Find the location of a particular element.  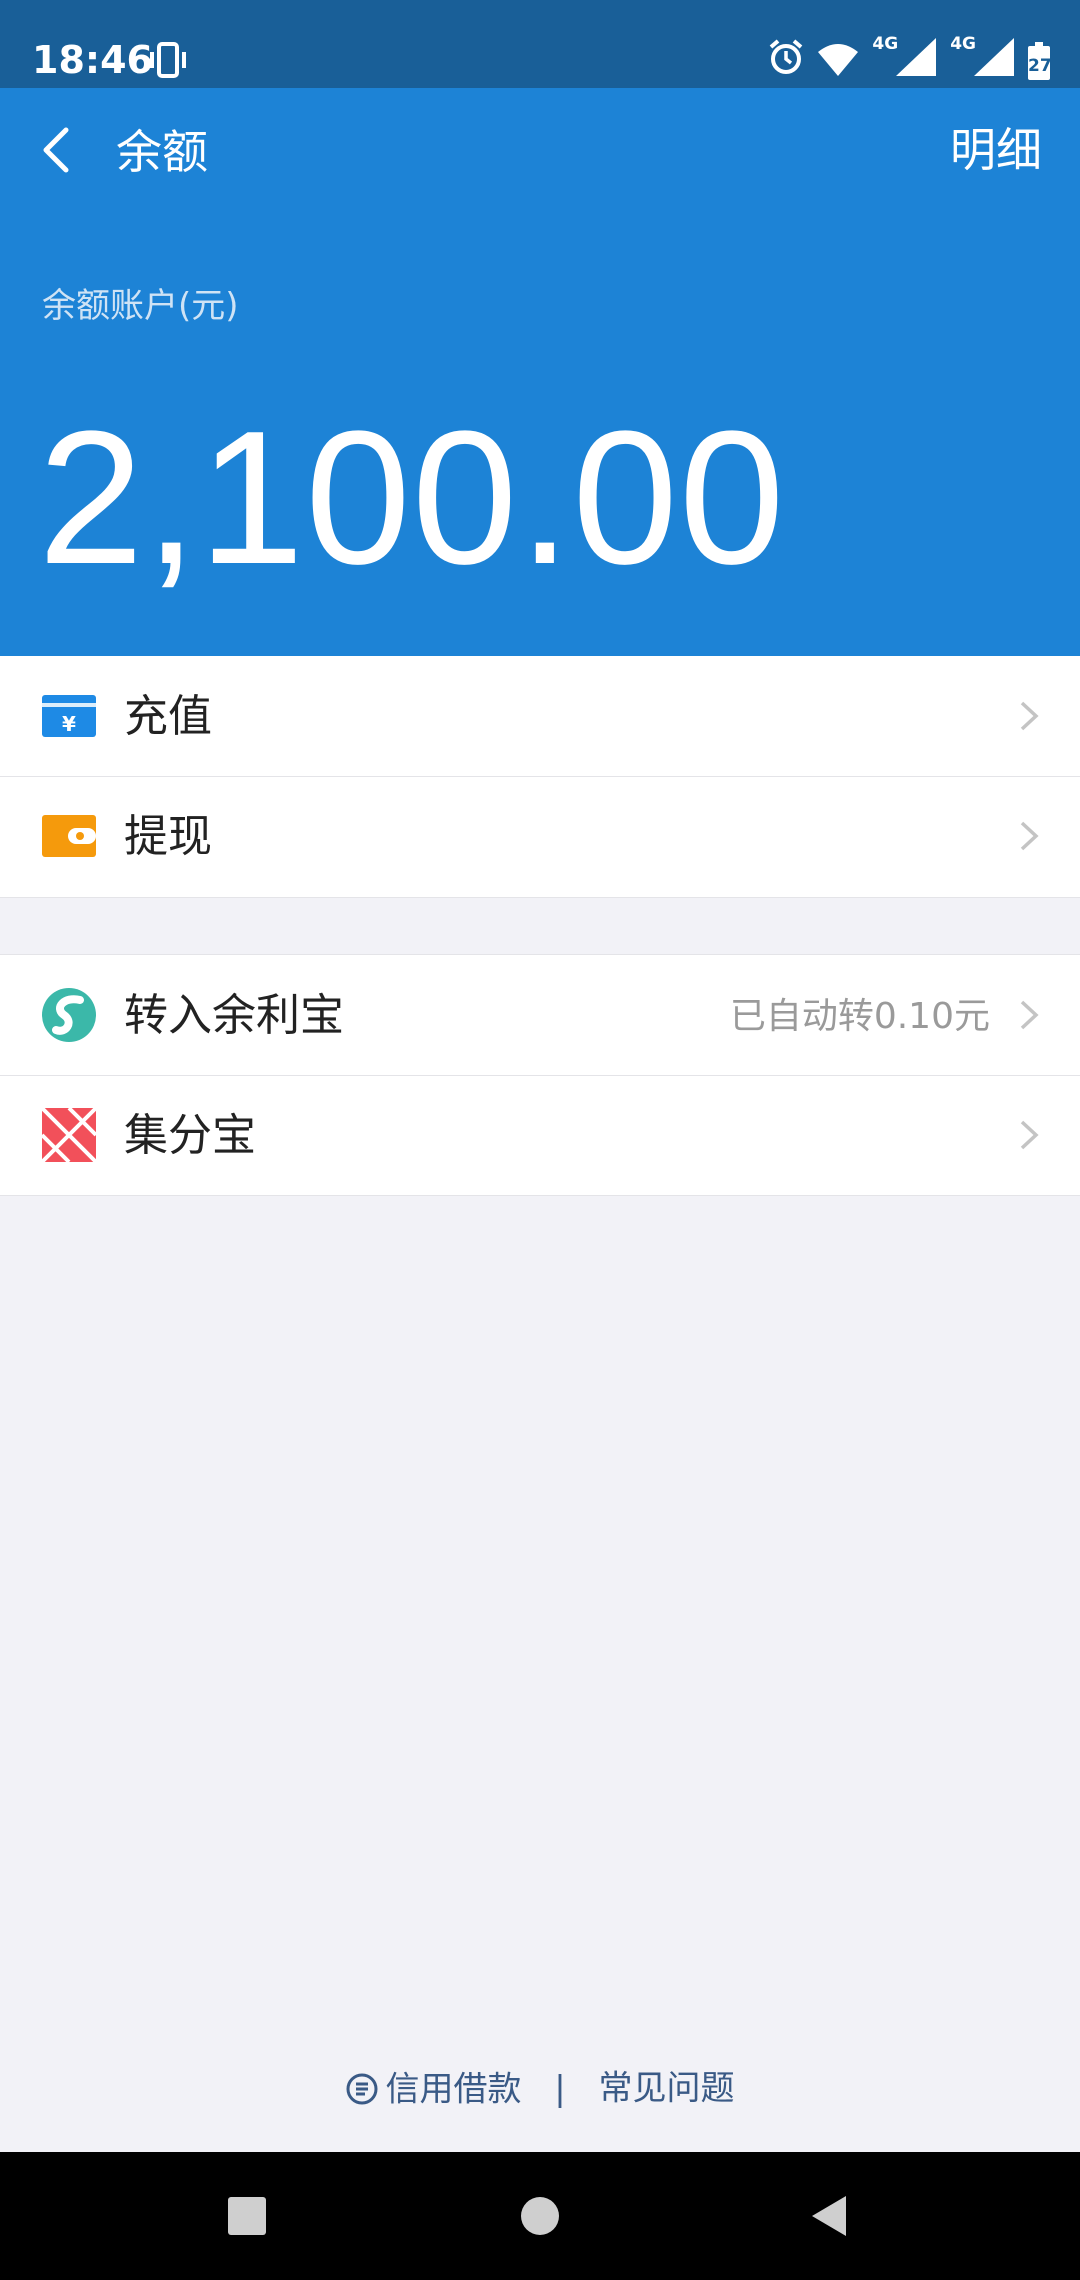

action-list: ¥ 充值 提现 is located at coordinates (540, 776).